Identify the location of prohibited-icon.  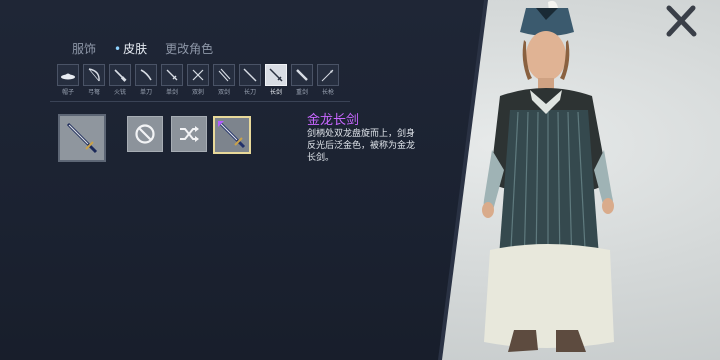
(145, 134).